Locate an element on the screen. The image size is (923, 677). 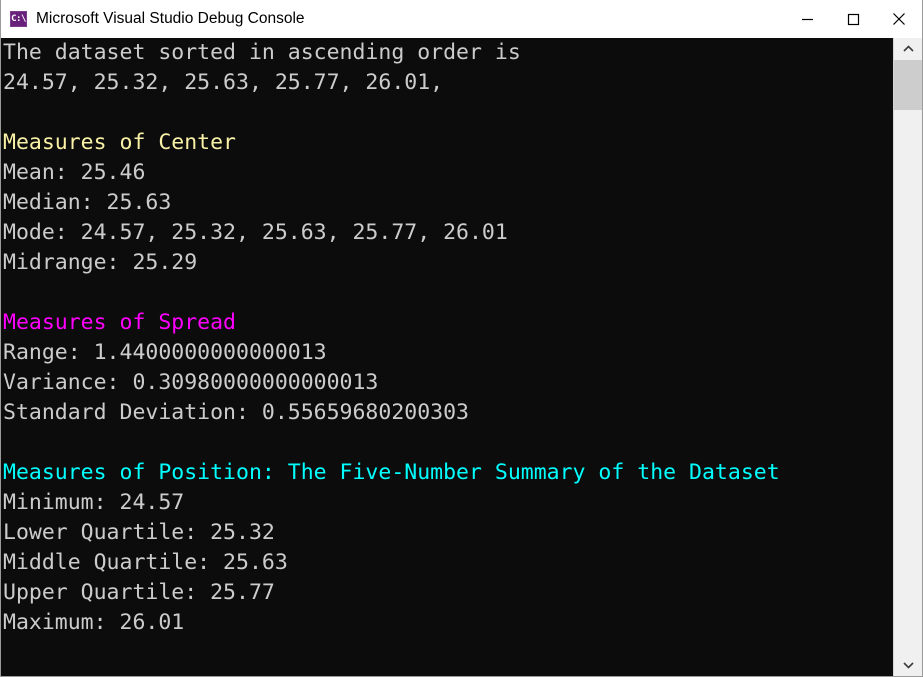
scroll-up-button is located at coordinates (908, 49).